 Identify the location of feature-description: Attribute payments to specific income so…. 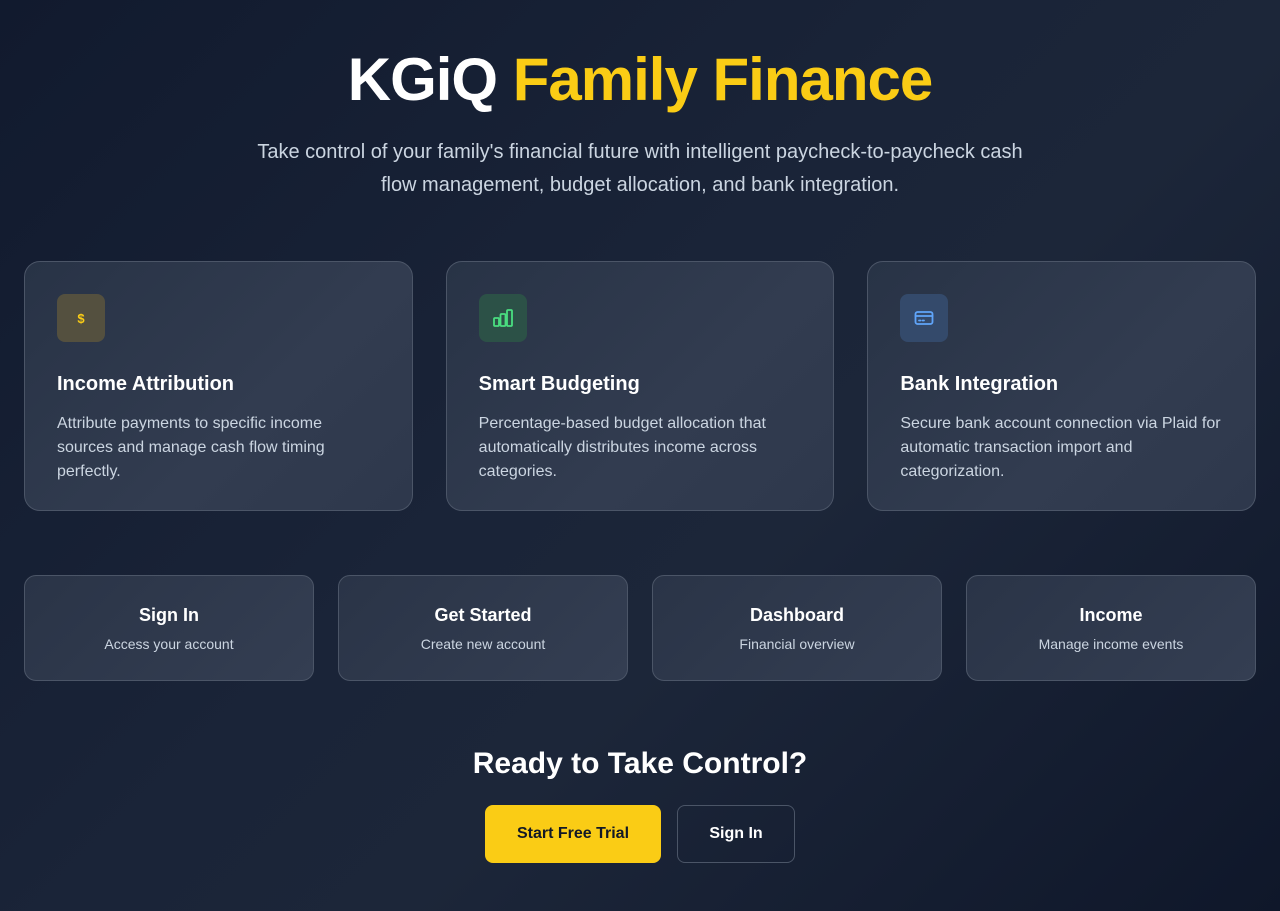
(191, 447).